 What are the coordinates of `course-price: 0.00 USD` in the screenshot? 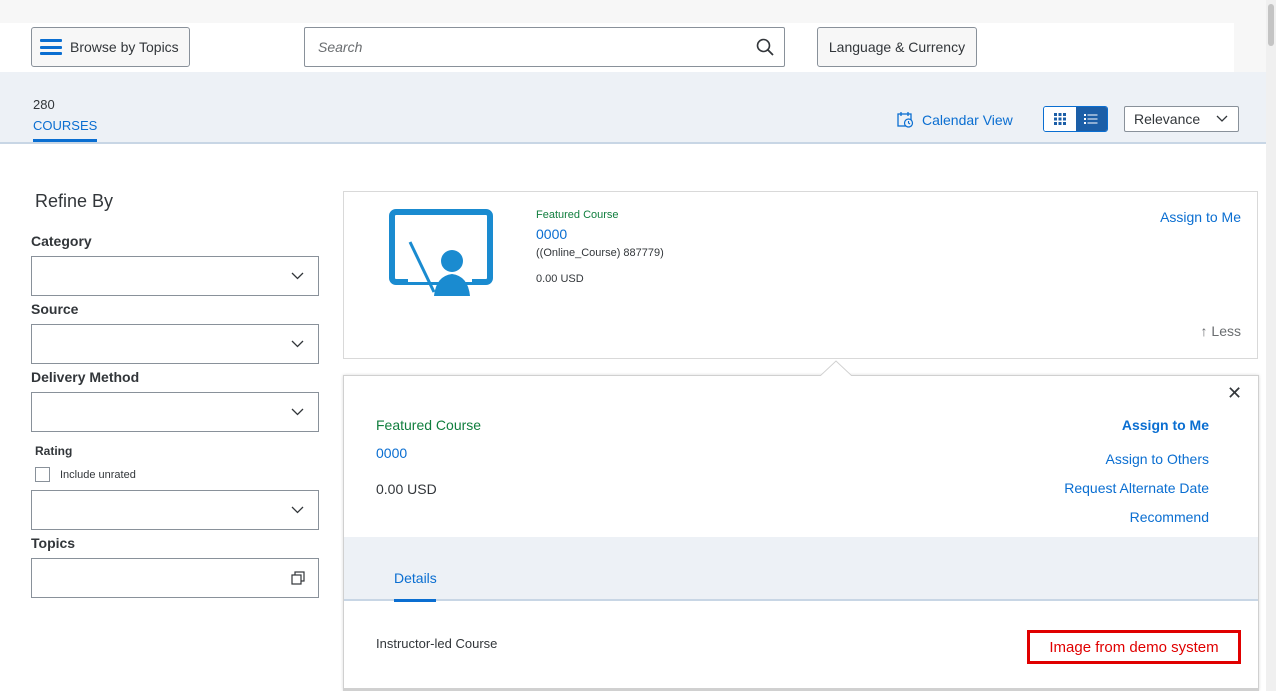 It's located at (560, 279).